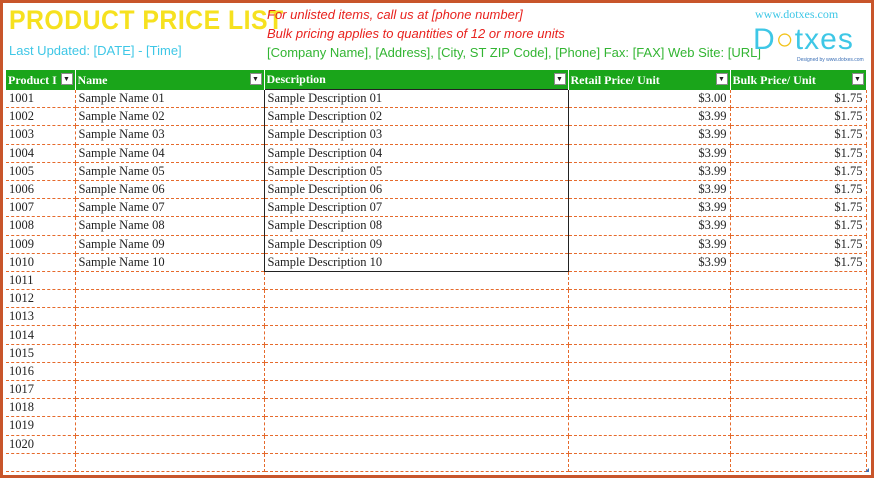 This screenshot has height=478, width=874. I want to click on product-id-cell: 1005, so click(41, 171).